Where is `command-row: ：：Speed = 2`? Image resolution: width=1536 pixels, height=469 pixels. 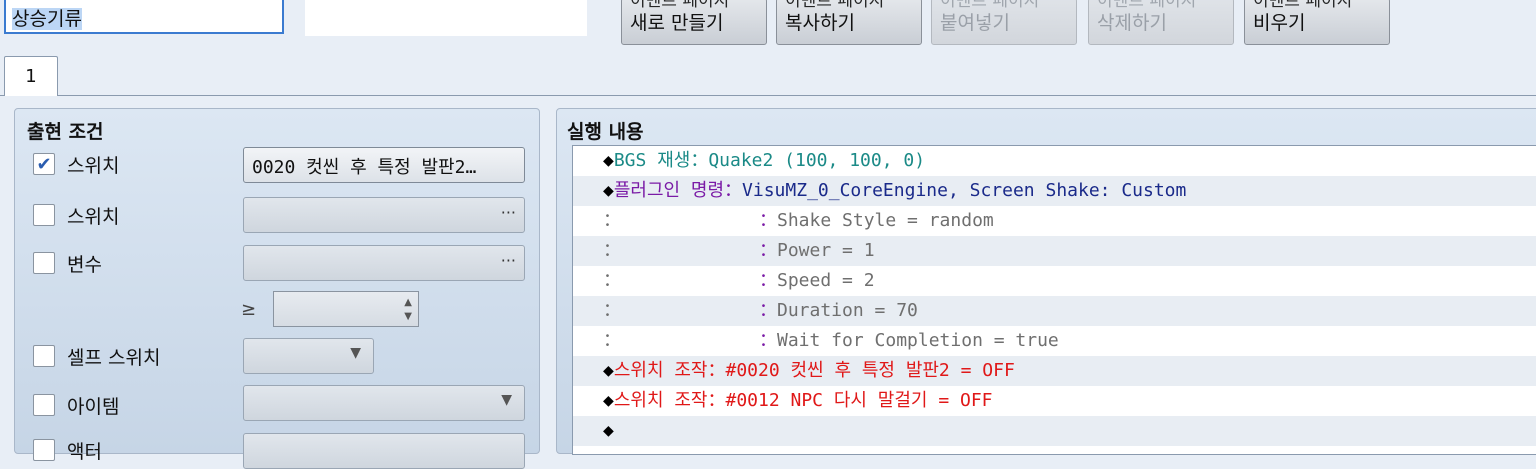 command-row: ：：Speed = 2 is located at coordinates (1054, 281).